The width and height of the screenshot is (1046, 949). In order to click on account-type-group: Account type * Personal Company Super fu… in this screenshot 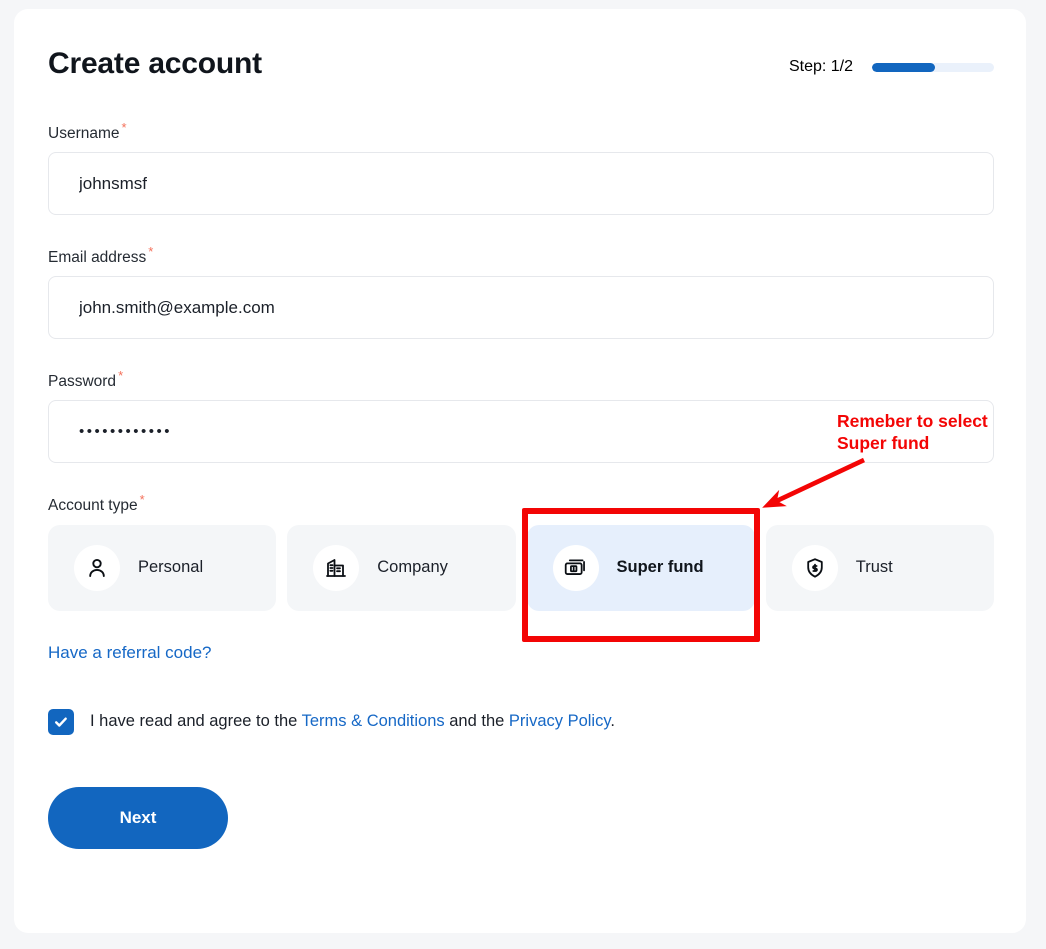, I will do `click(521, 551)`.